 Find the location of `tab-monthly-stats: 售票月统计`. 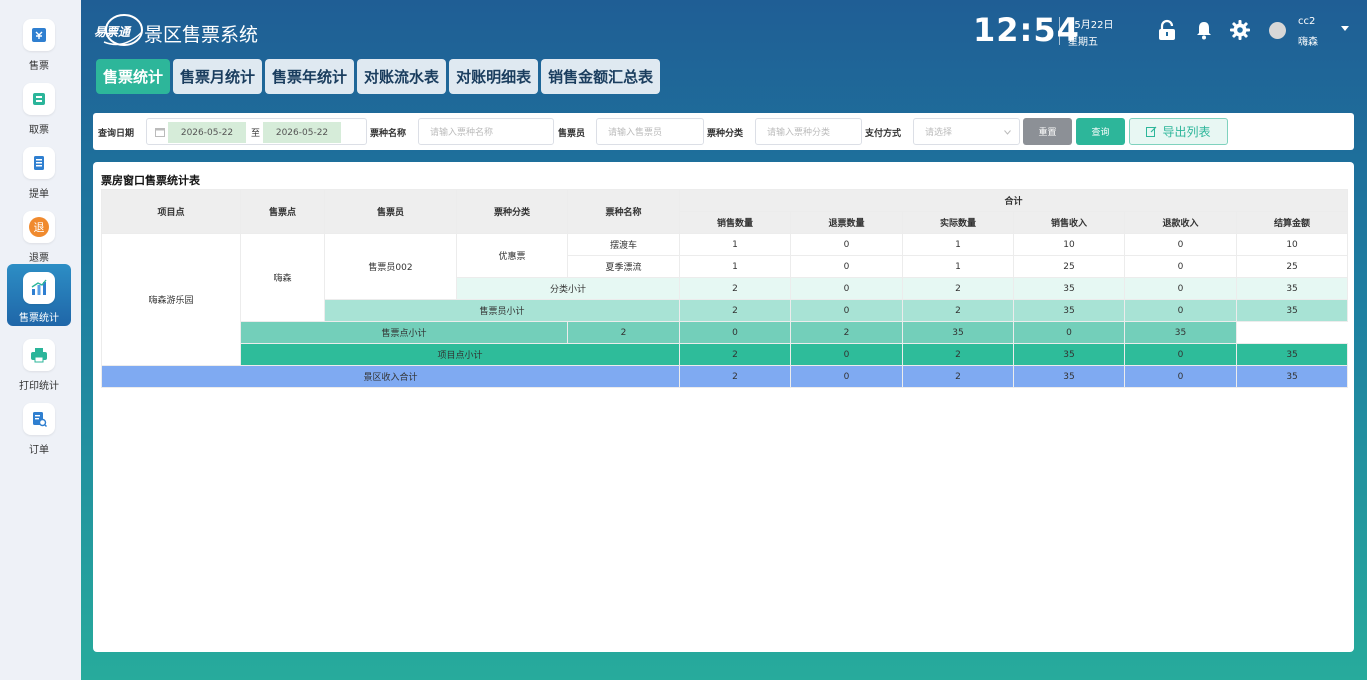

tab-monthly-stats: 售票月统计 is located at coordinates (218, 76).